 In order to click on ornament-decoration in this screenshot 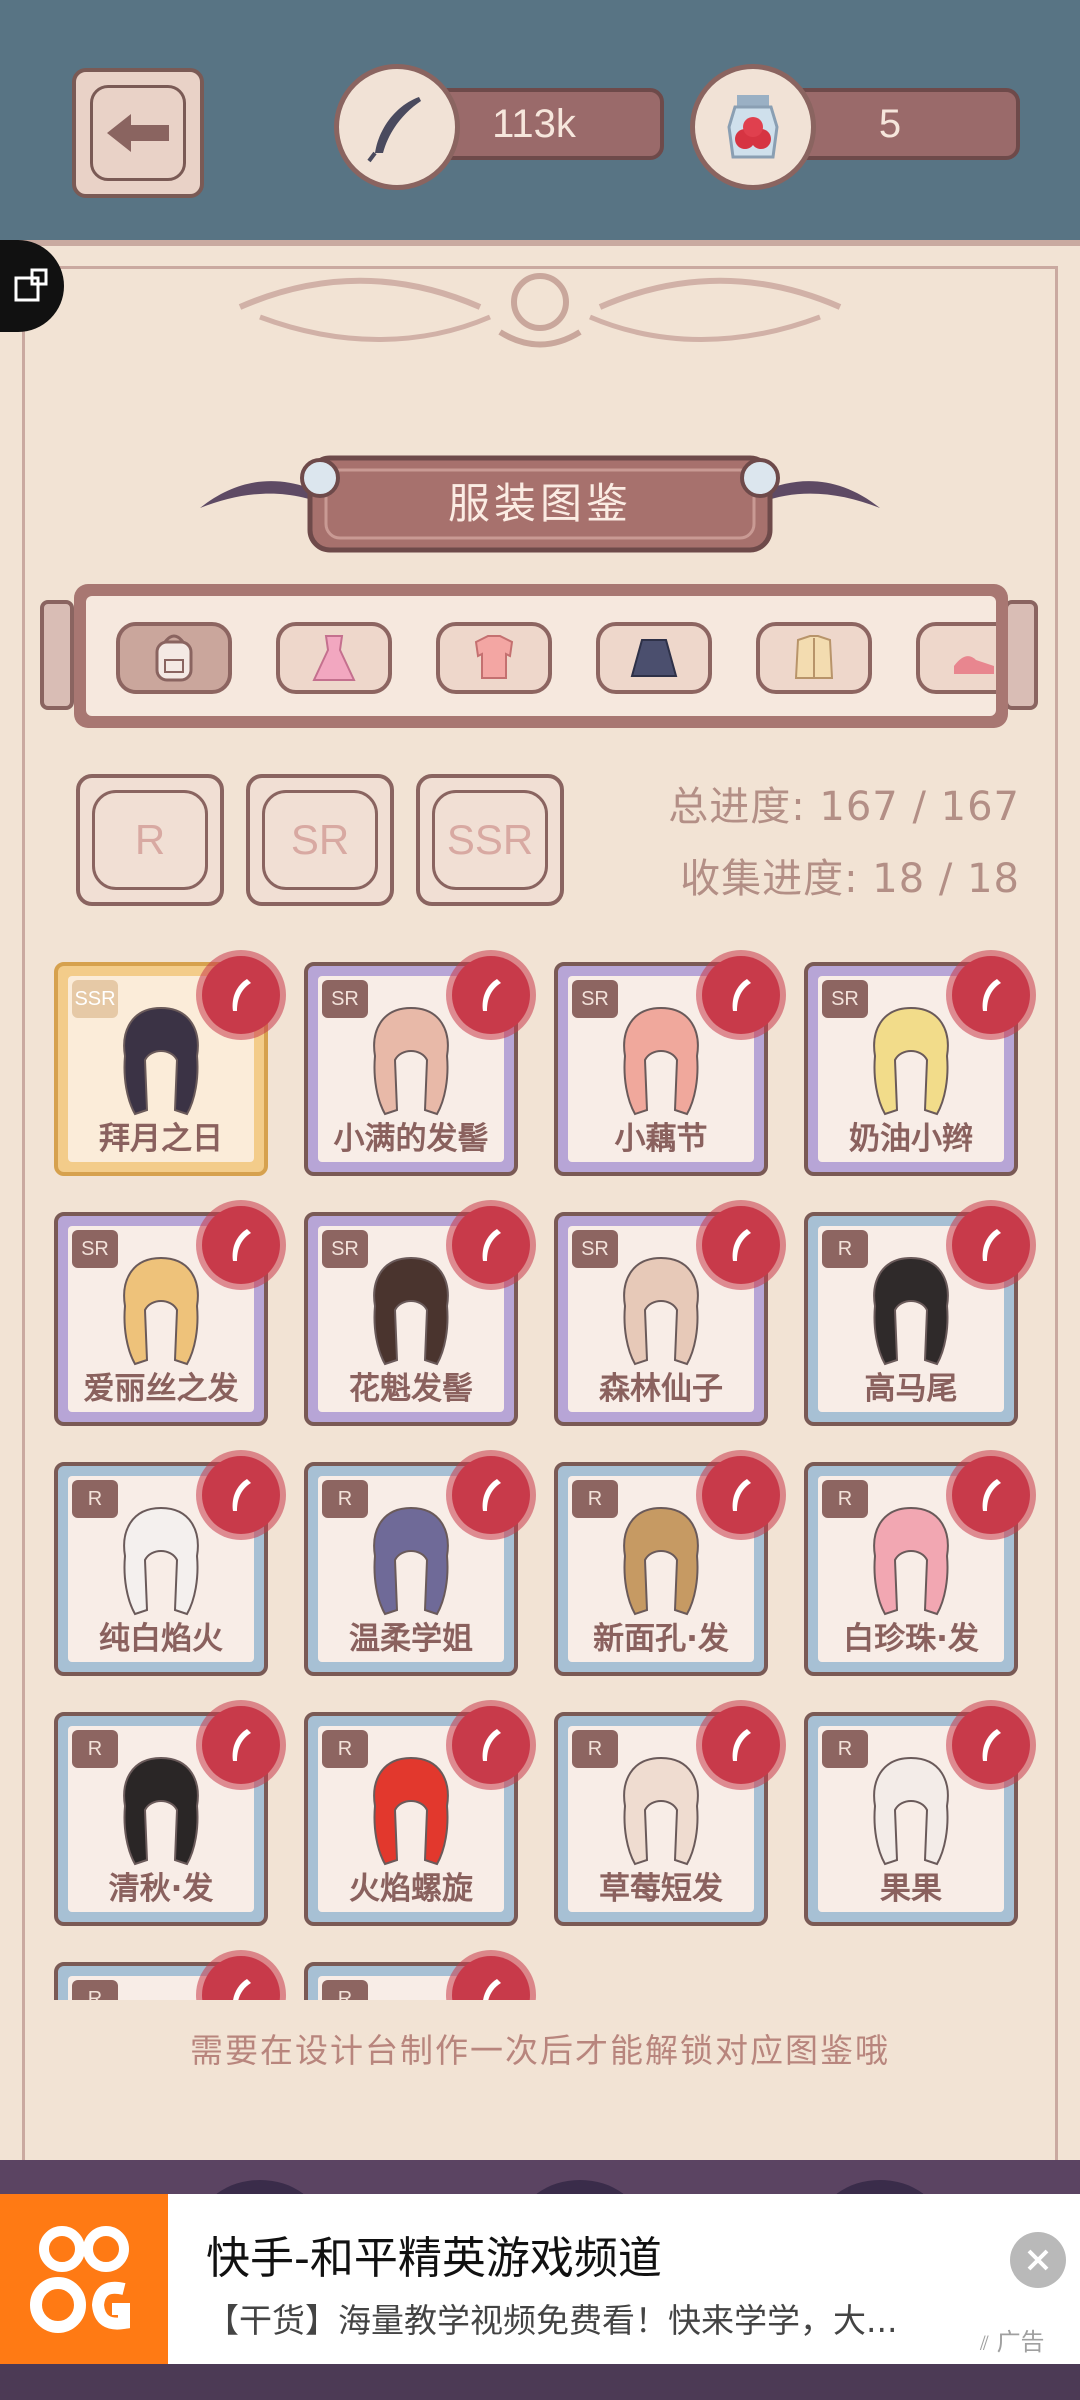, I will do `click(540, 310)`.